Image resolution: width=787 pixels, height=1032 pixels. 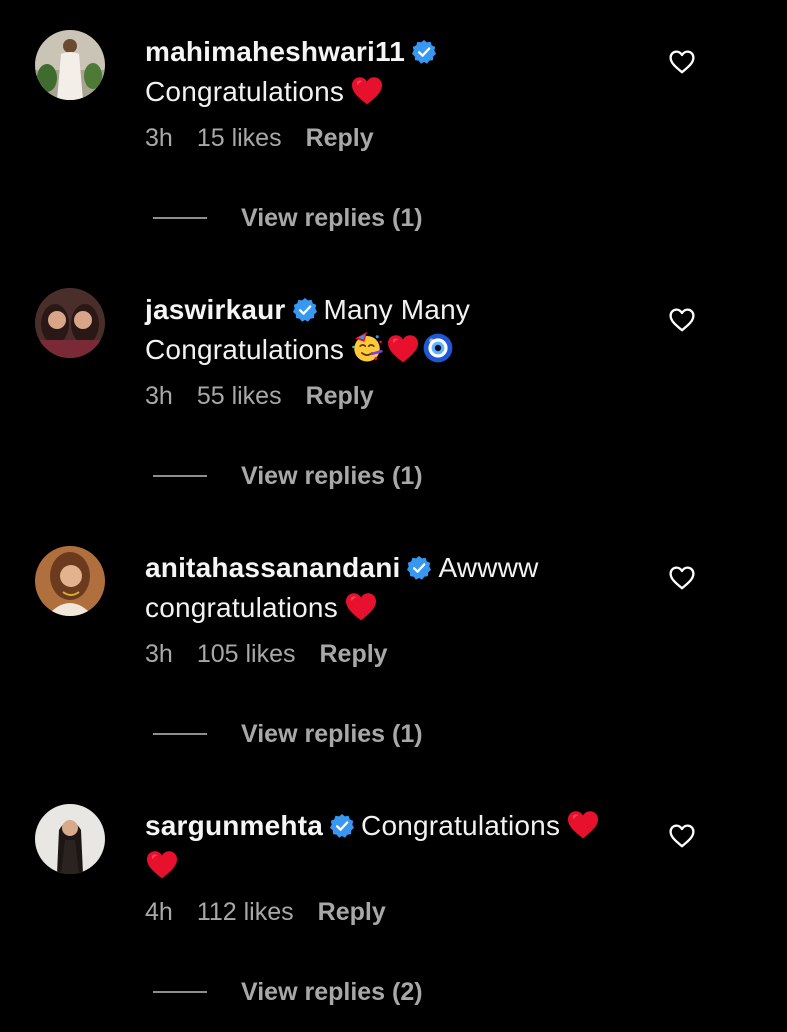 What do you see at coordinates (390, 330) in the screenshot?
I see `comment-body: jaswirkaur Many Many Congratulations` at bounding box center [390, 330].